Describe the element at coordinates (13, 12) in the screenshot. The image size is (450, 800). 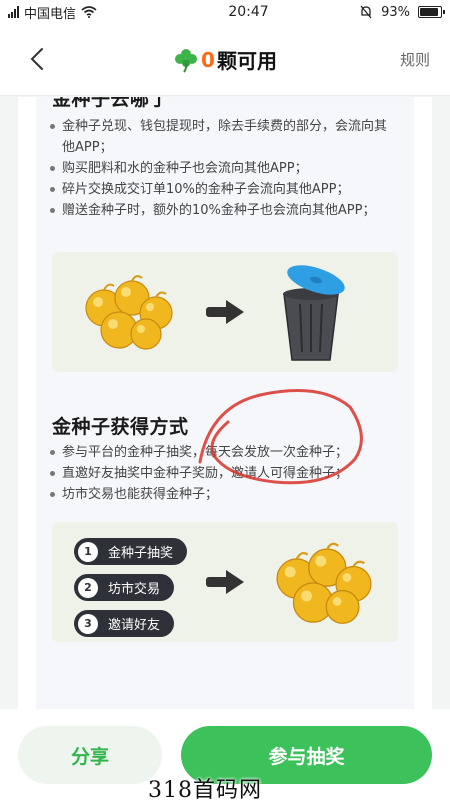
I see `signal-icon` at that location.